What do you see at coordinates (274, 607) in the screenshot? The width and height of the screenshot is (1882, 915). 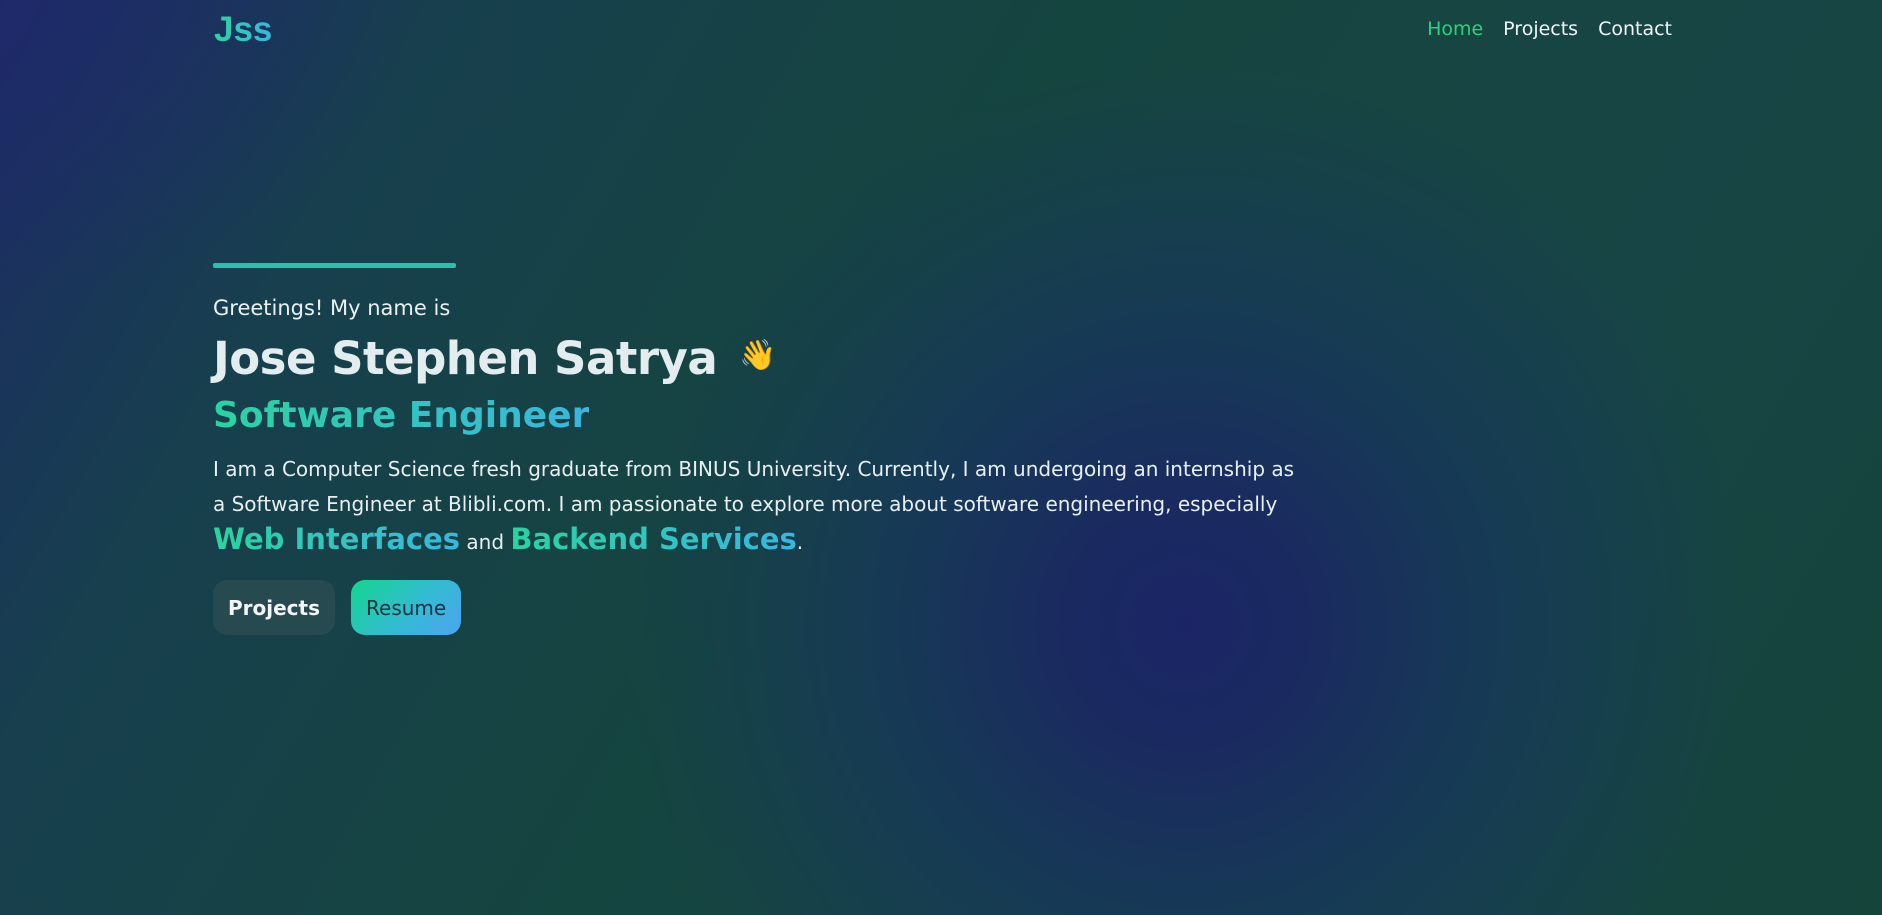 I see `projects-button: Projects` at bounding box center [274, 607].